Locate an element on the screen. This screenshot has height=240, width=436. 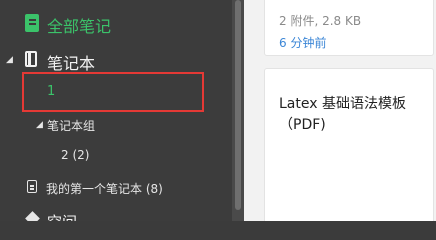
sidebar-item-notebook-2: 2 (2) is located at coordinates (116, 156).